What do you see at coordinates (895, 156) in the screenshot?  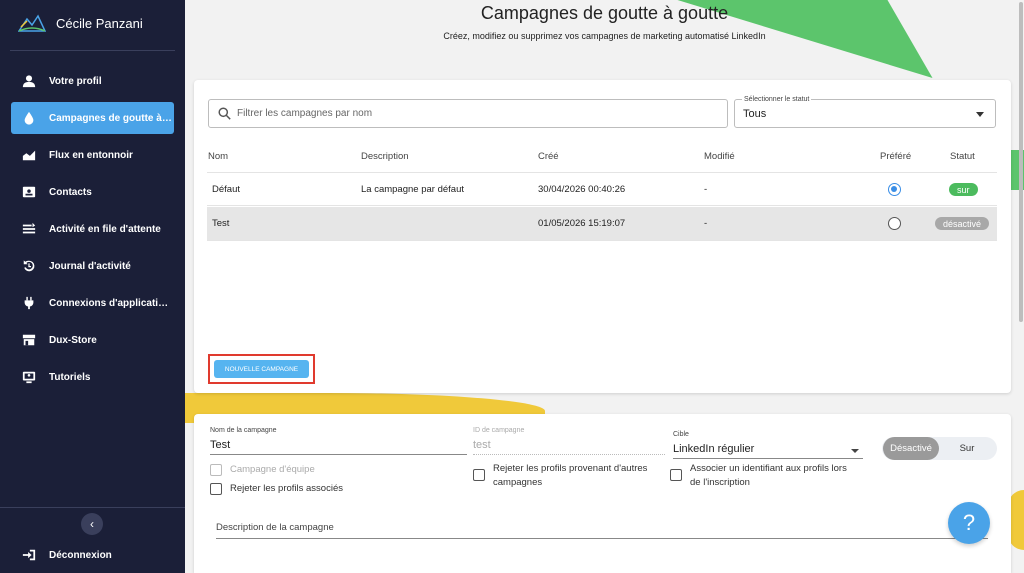 I see `column-header-preferred: Préféré` at bounding box center [895, 156].